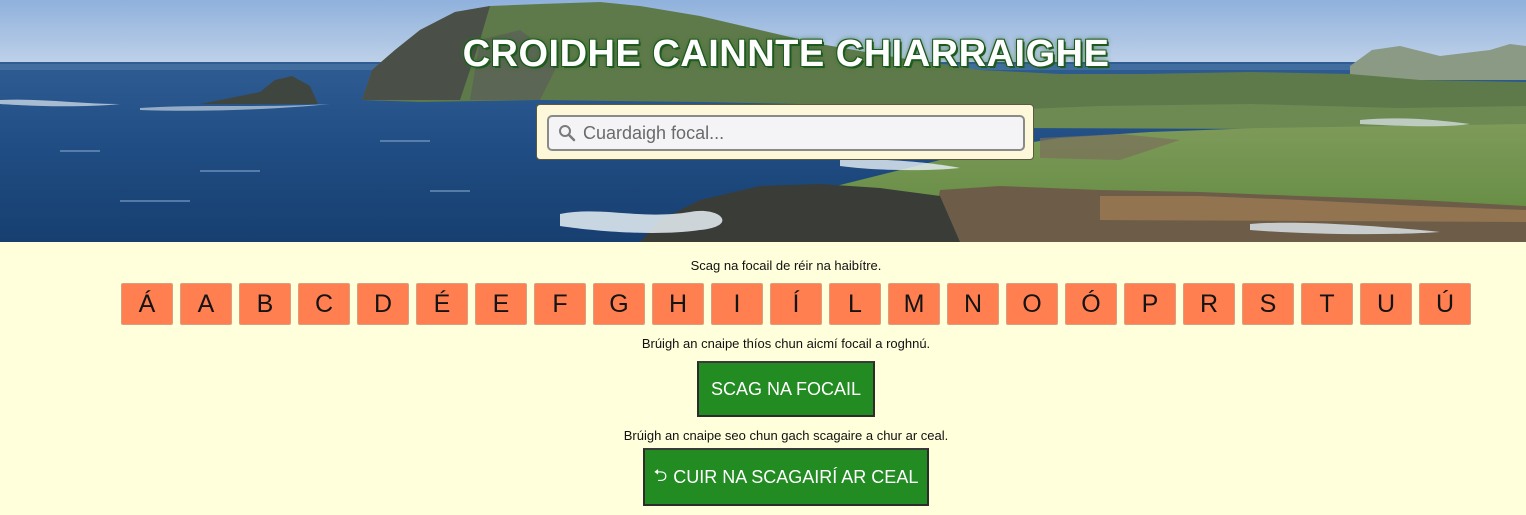 This screenshot has height=515, width=1526. Describe the element at coordinates (206, 304) in the screenshot. I see `letter-button-2: A` at that location.